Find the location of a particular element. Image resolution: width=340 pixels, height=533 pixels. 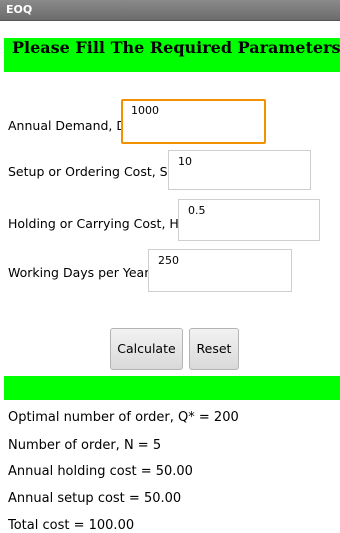

calculate-button: Calculate is located at coordinates (146, 349).